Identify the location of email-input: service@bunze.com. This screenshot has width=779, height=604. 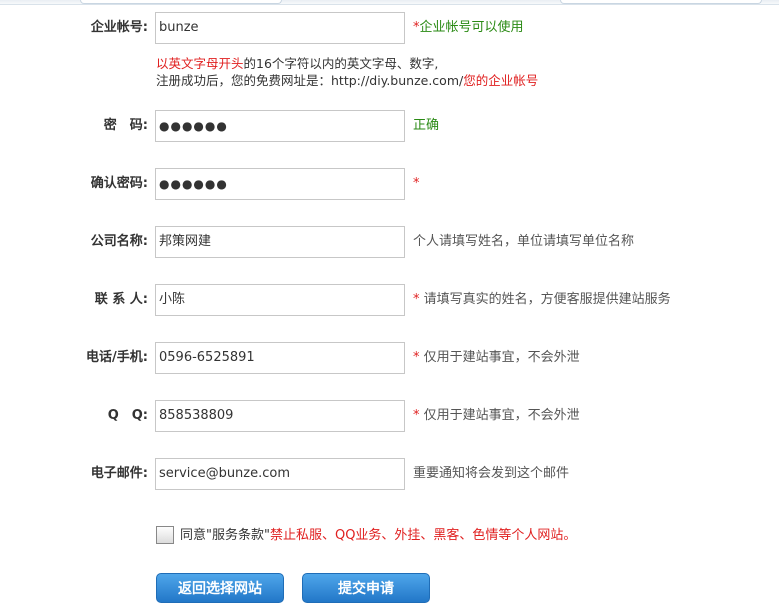
(280, 474).